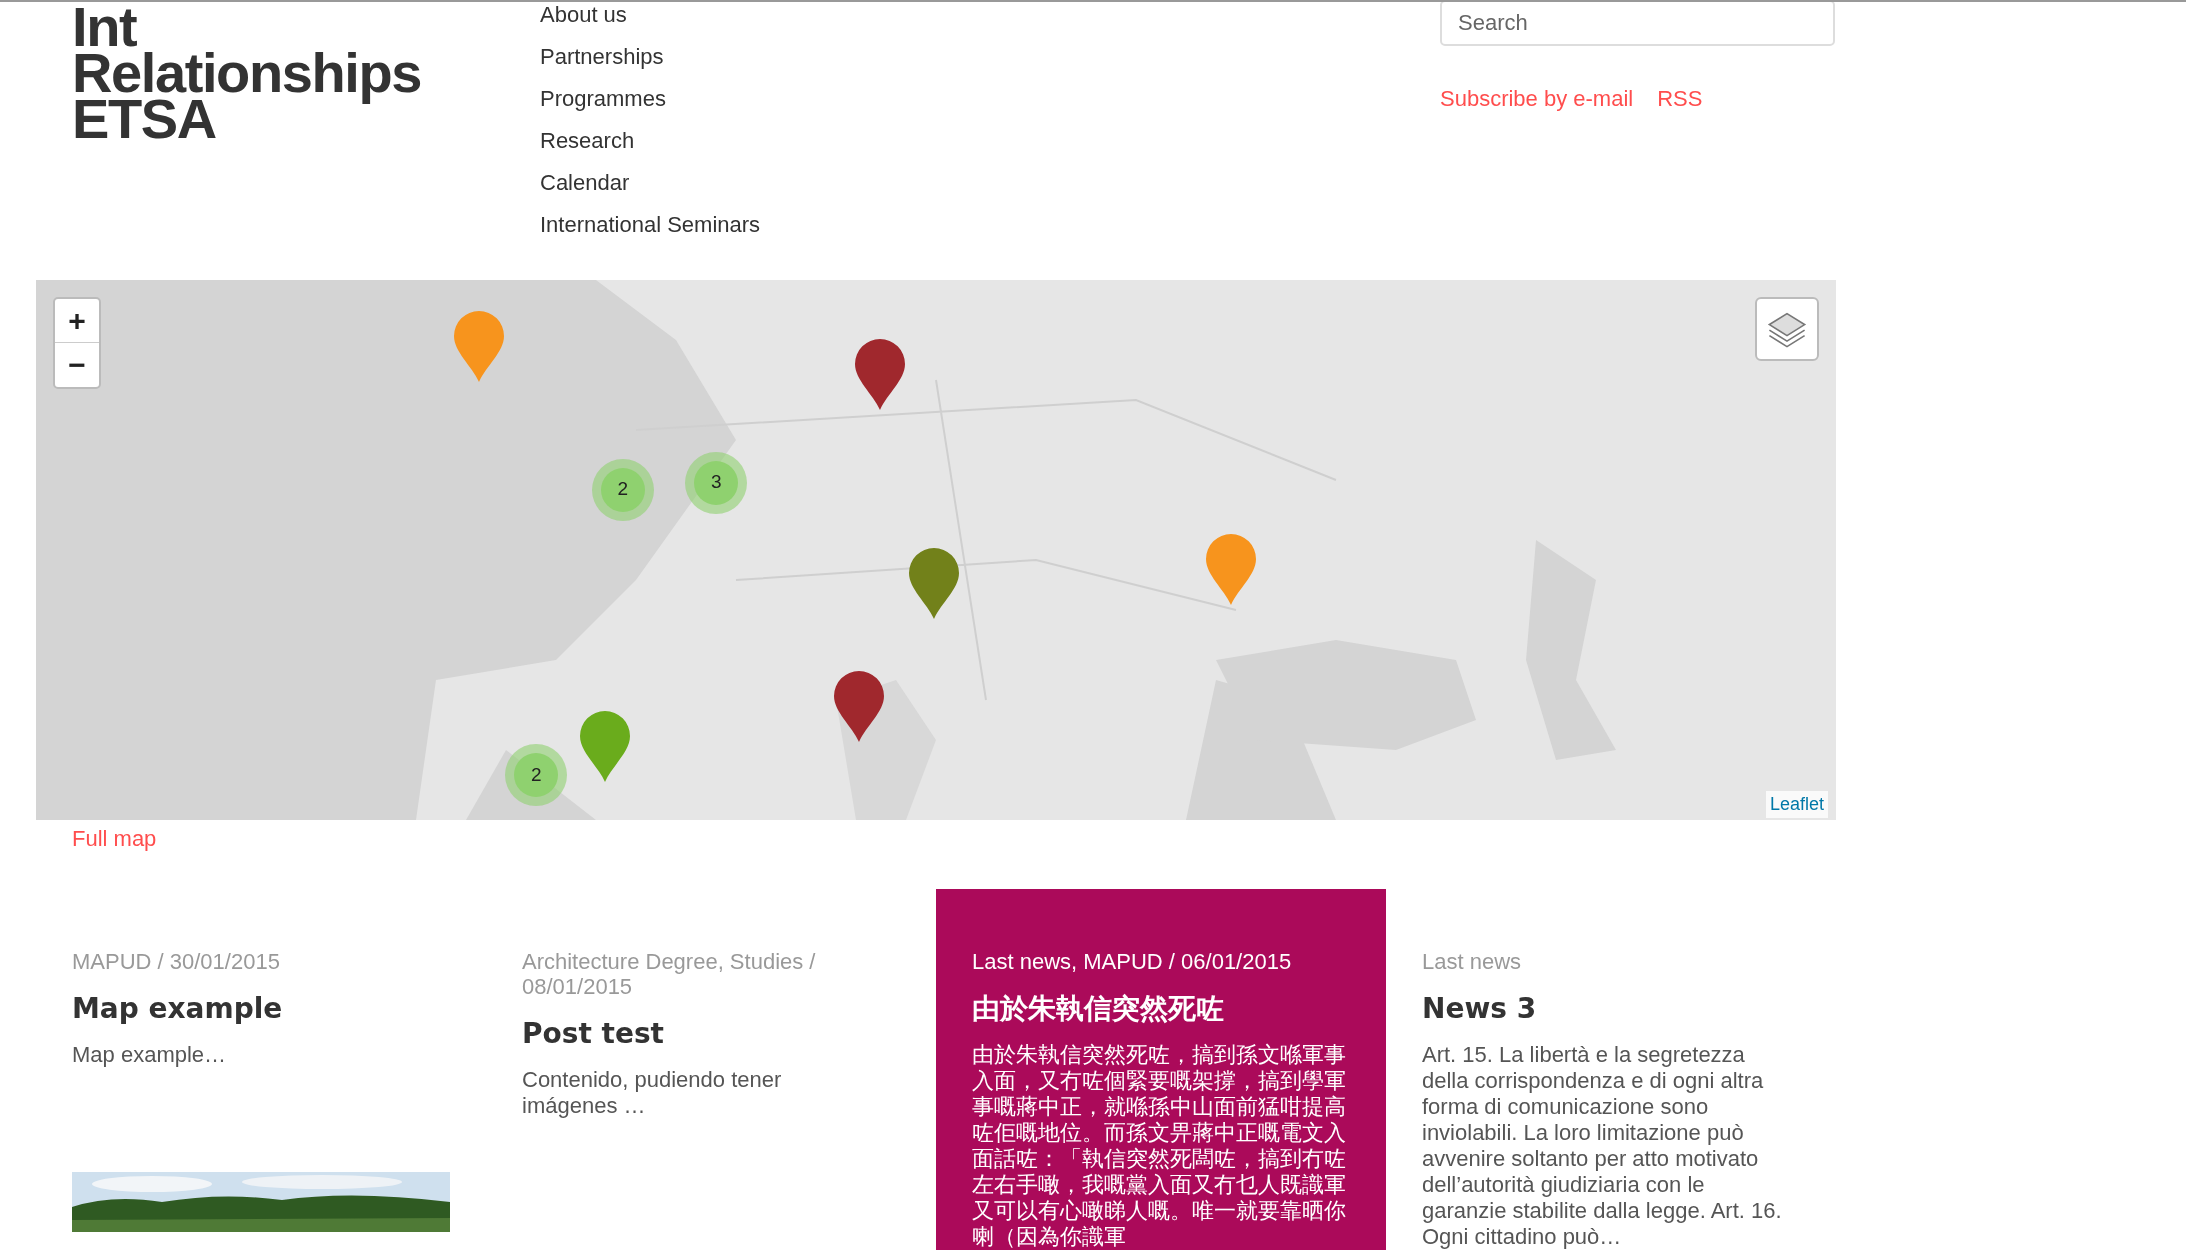 The width and height of the screenshot is (2186, 1250). I want to click on nav-link: About us, so click(583, 23).